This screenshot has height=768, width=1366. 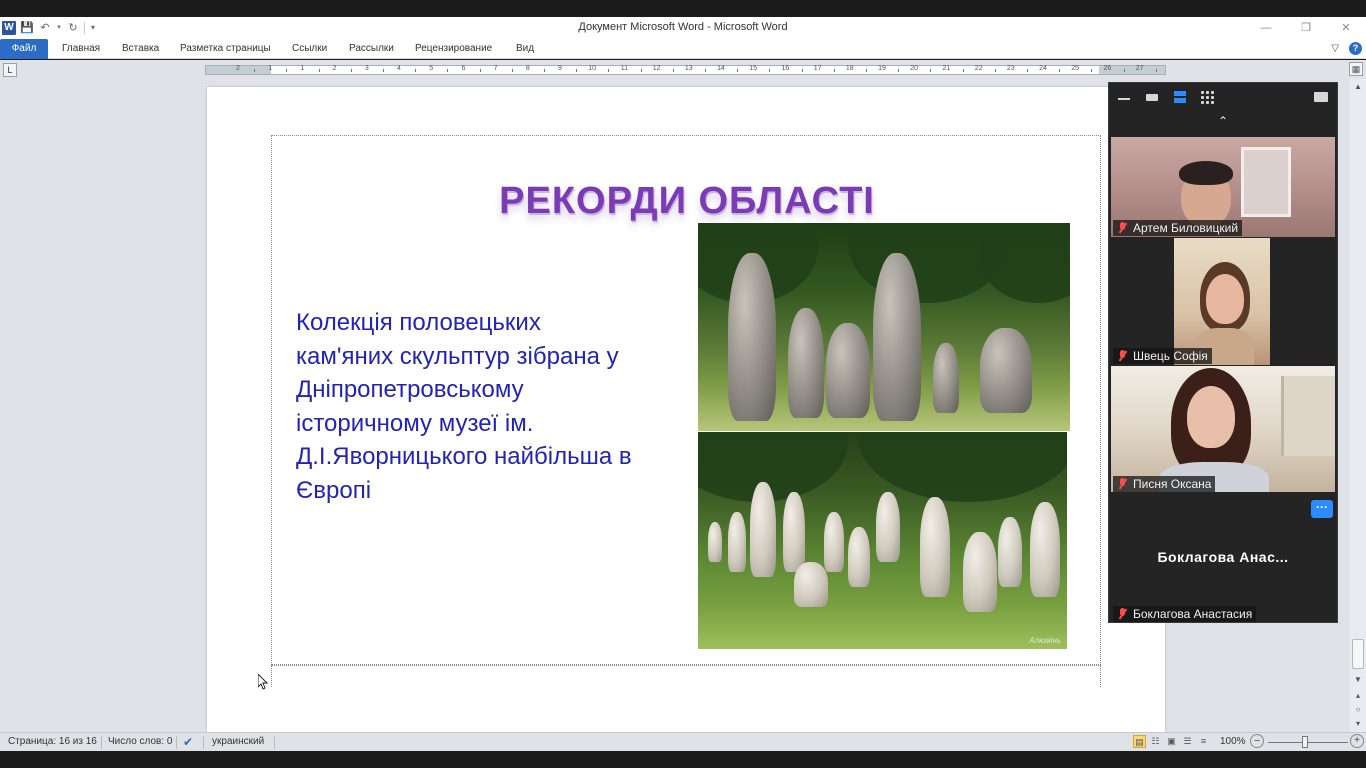 I want to click on full-screen-reading-icon: ☷, so click(x=1155, y=741).